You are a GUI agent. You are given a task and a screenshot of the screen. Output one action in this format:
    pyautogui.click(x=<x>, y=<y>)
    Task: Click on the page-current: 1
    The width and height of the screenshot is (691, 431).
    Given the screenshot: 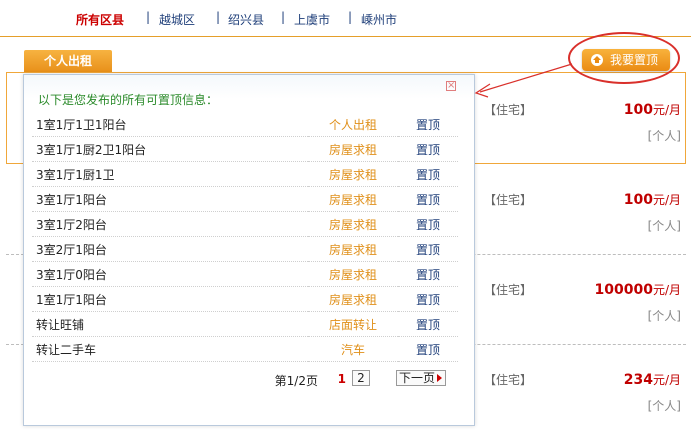 What is the action you would take?
    pyautogui.click(x=341, y=379)
    